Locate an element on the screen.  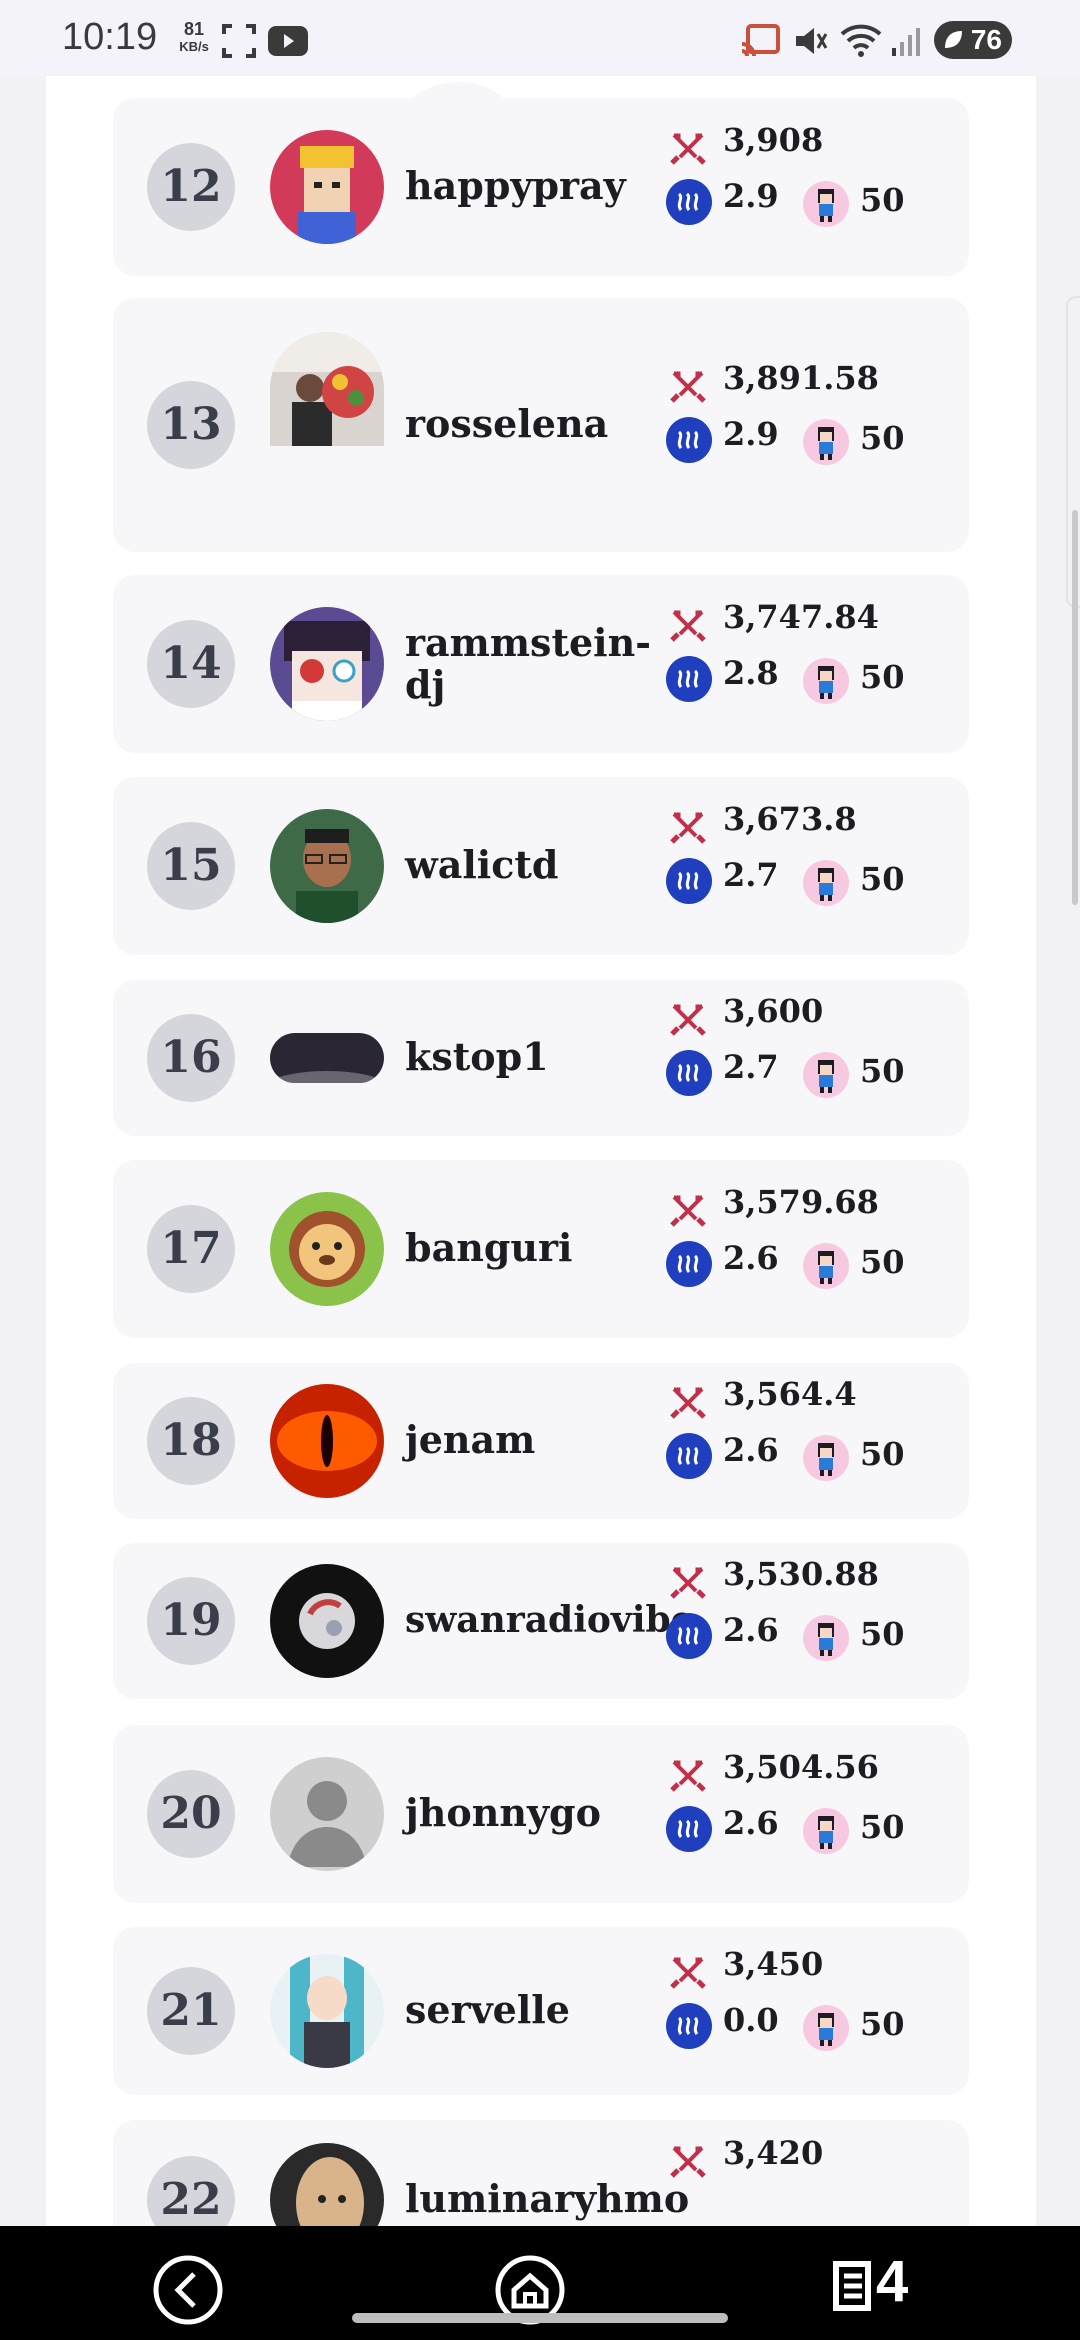
gesture-home-indicator is located at coordinates (540, 2318).